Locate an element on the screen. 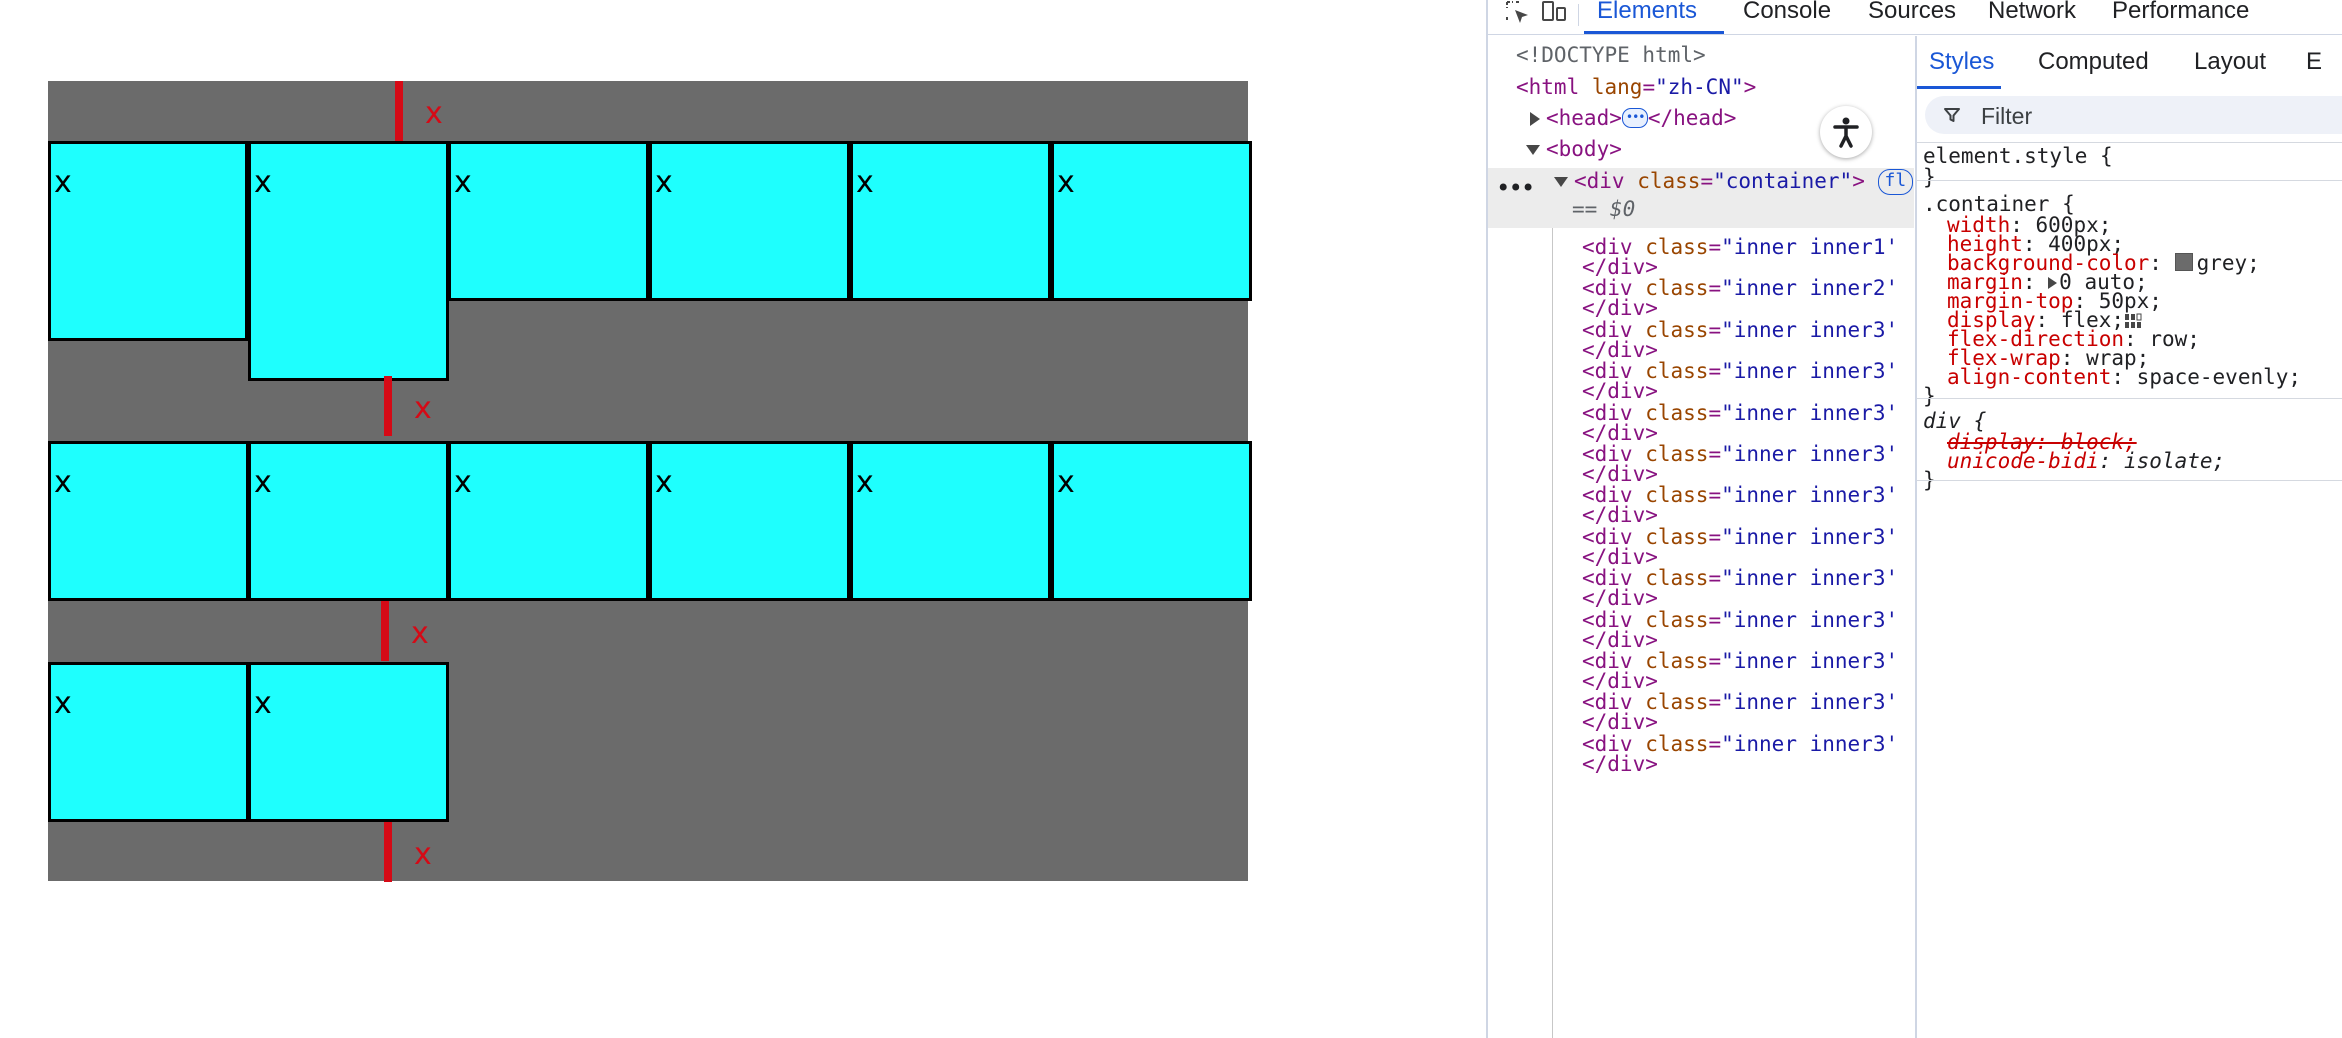 The width and height of the screenshot is (2342, 1038). body-node: <body> is located at coordinates (1574, 149).